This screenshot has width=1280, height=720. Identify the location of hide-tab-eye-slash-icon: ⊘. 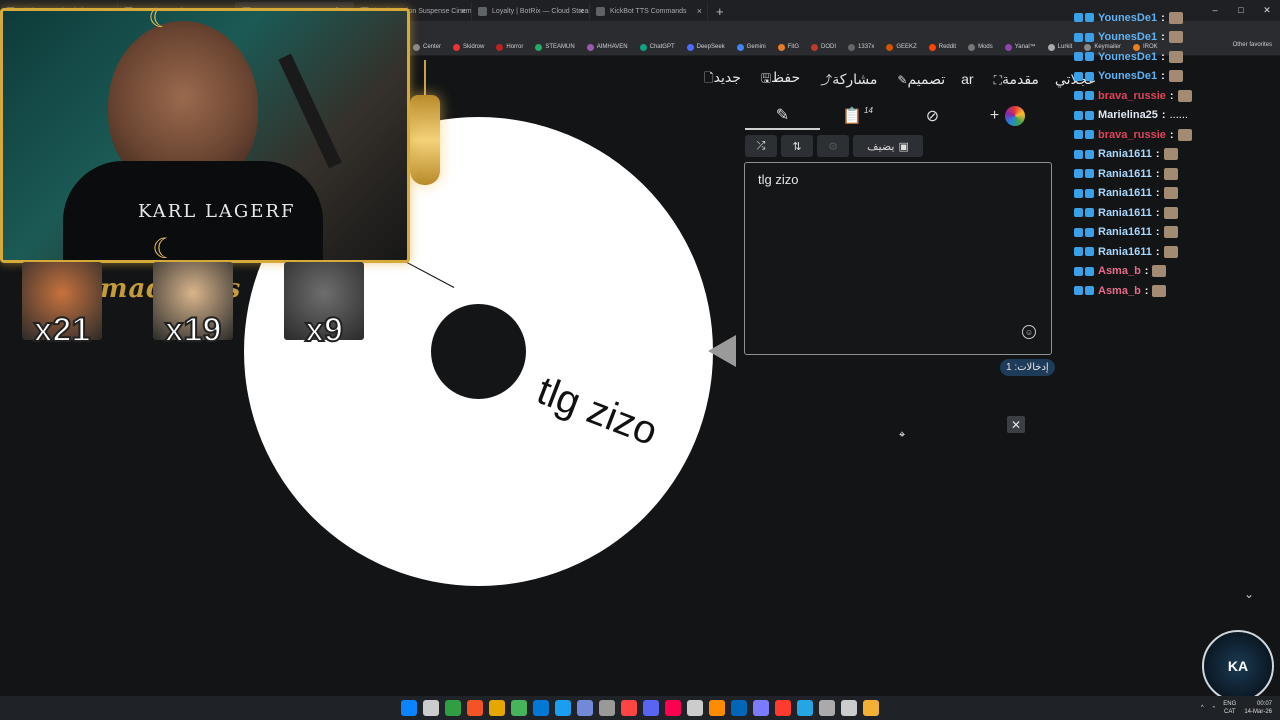
(932, 116).